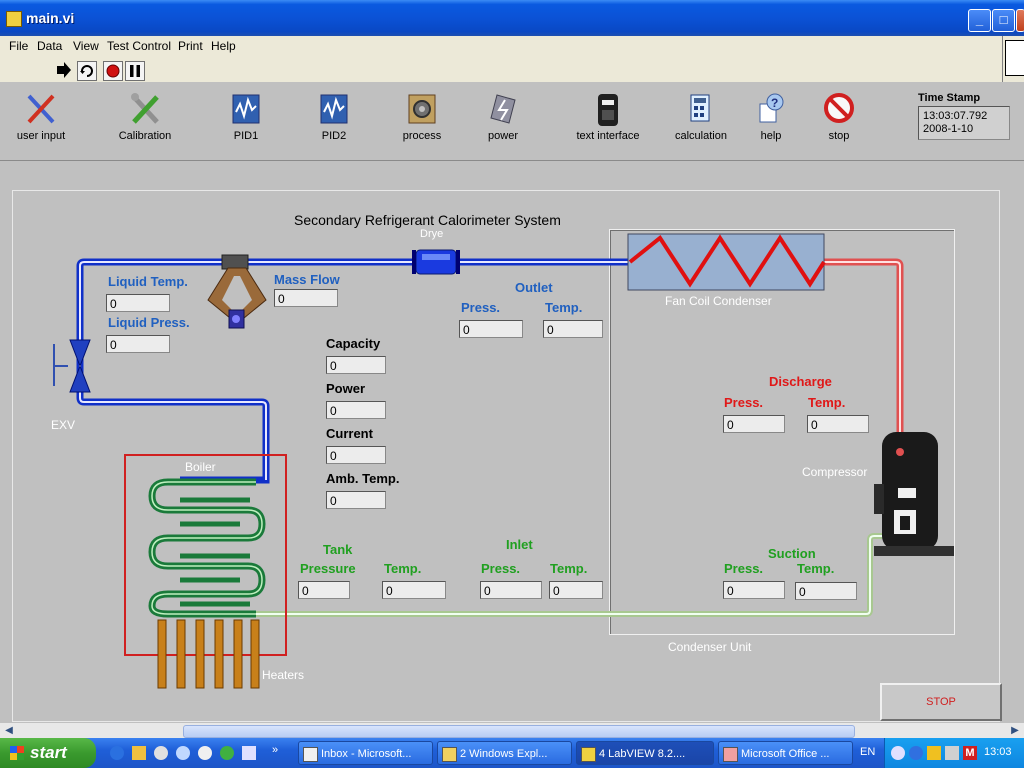  I want to click on horizontal-scrollbar: ◀ ▶, so click(512, 730).